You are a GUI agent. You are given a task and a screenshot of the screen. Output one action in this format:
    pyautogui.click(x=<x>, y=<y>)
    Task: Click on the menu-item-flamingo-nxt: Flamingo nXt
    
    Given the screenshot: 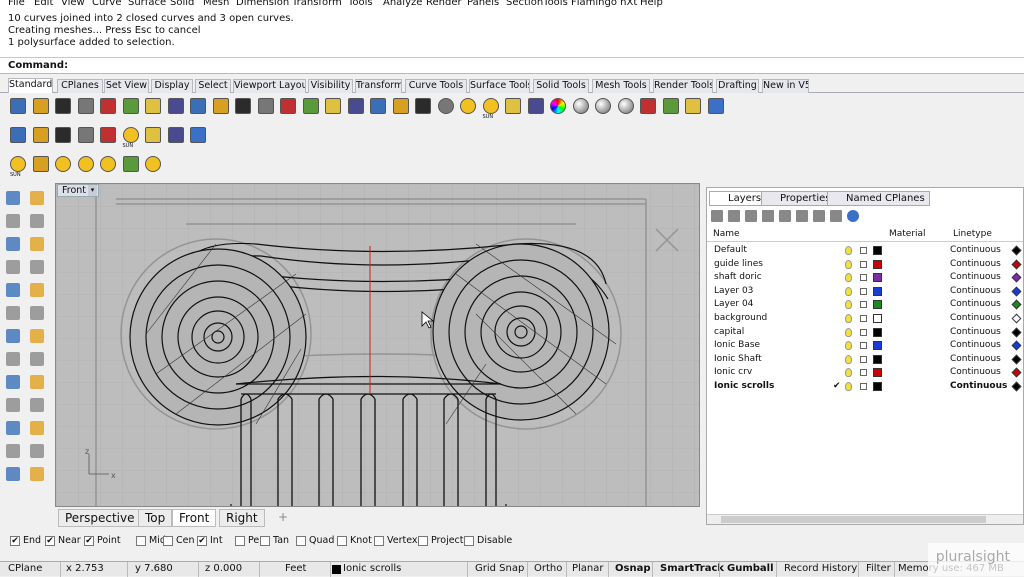 What is the action you would take?
    pyautogui.click(x=604, y=4)
    